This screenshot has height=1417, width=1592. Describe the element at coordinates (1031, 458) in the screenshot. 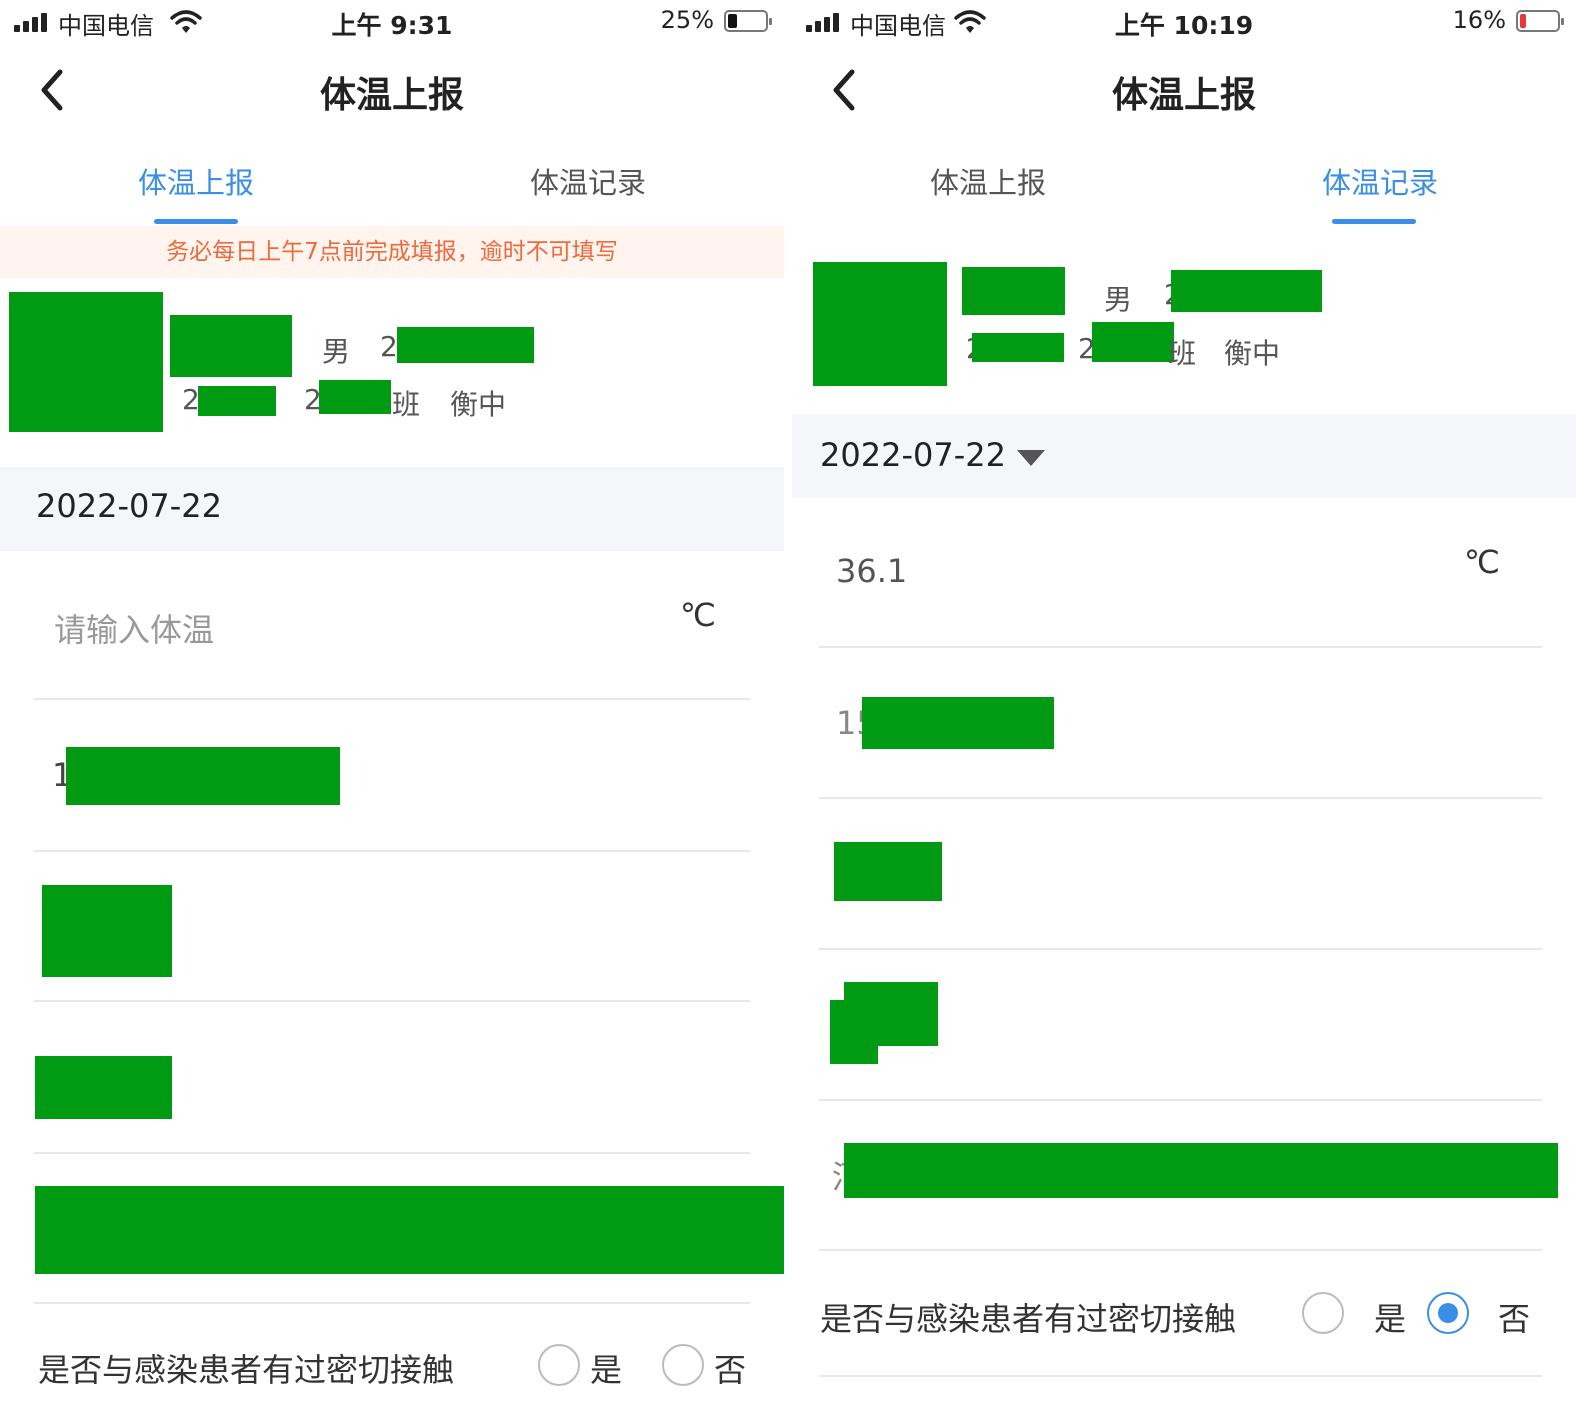

I see `caret-down-icon` at that location.